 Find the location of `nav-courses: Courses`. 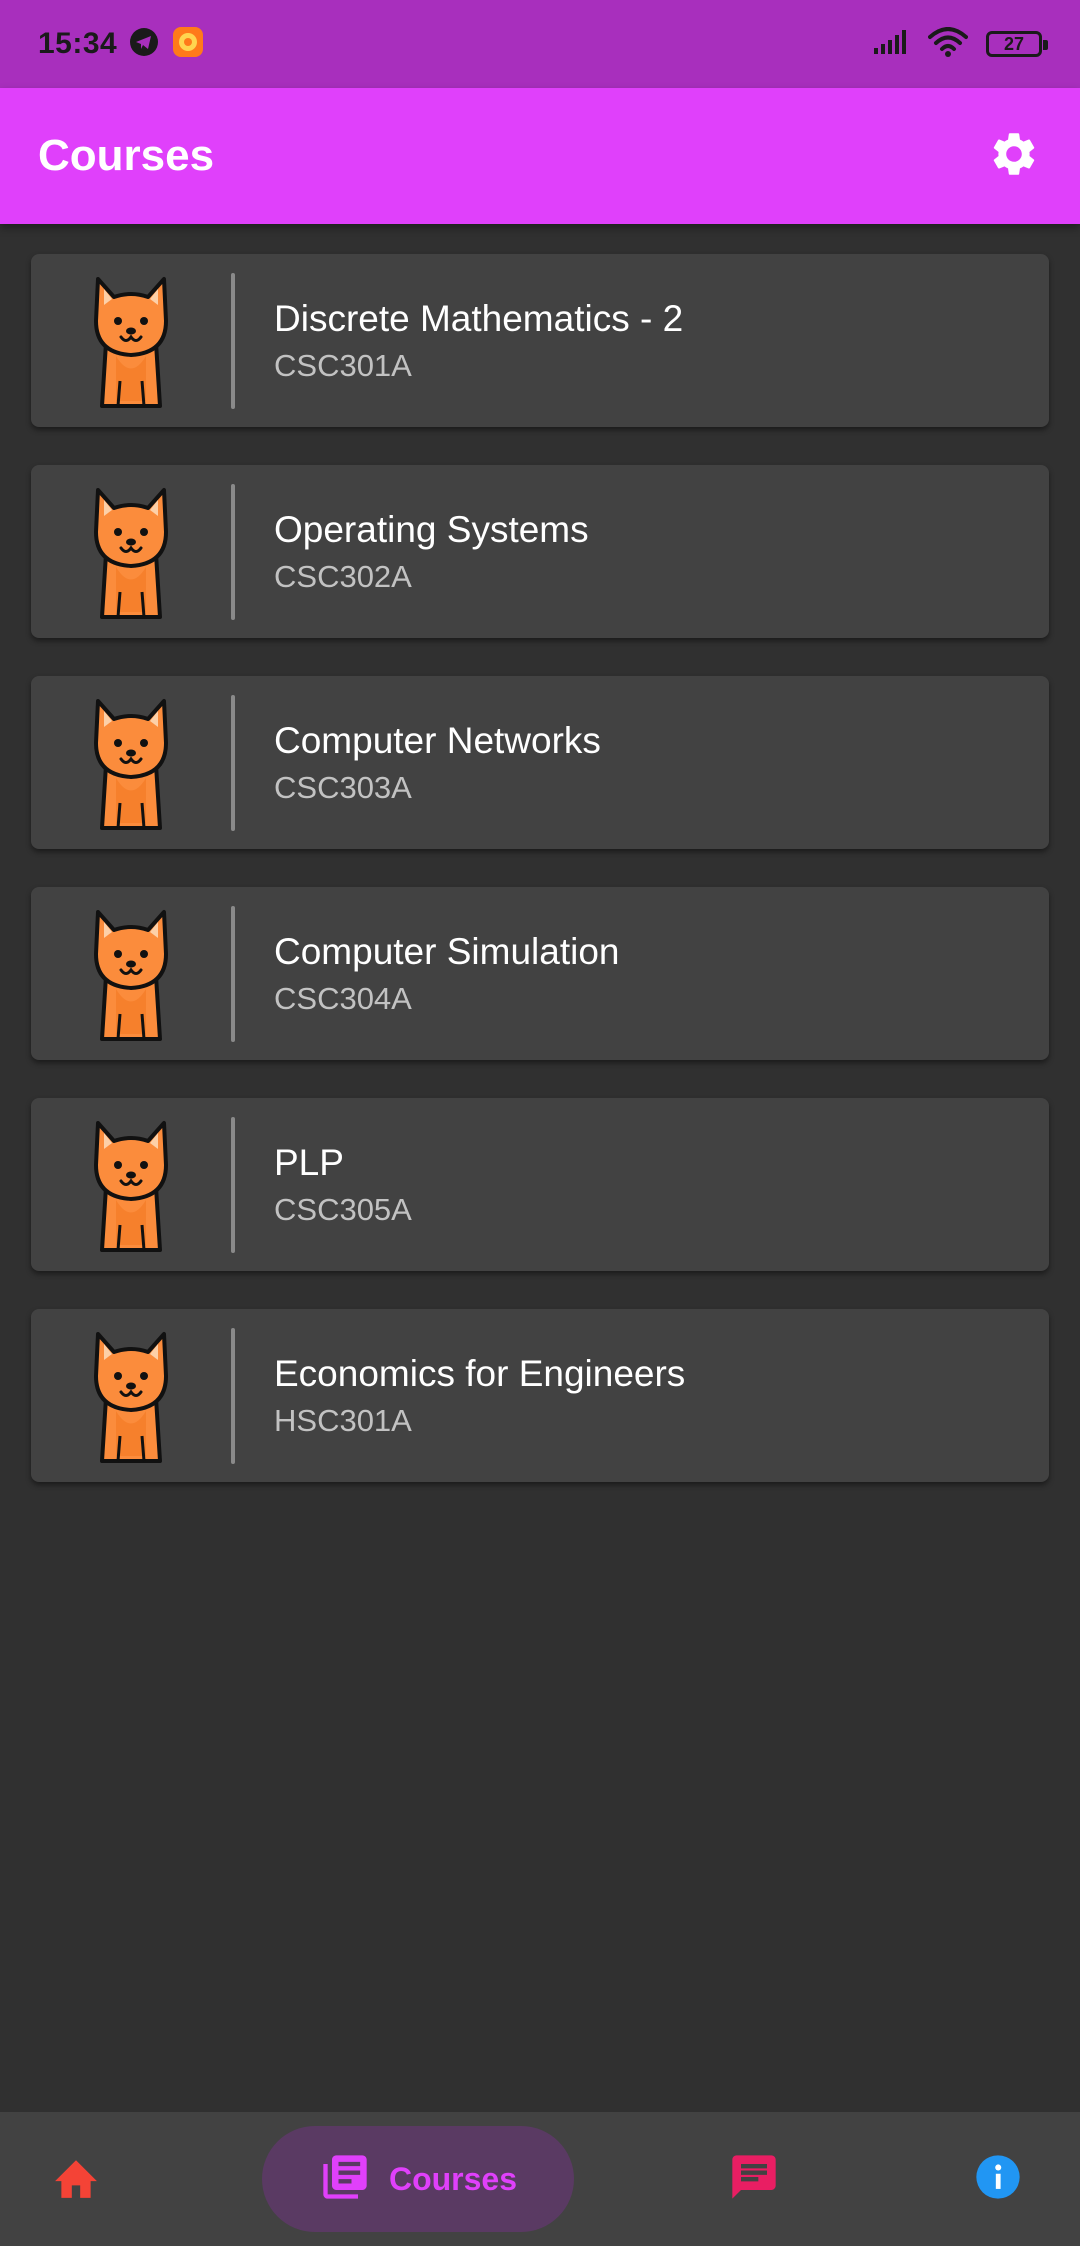

nav-courses: Courses is located at coordinates (418, 2179).